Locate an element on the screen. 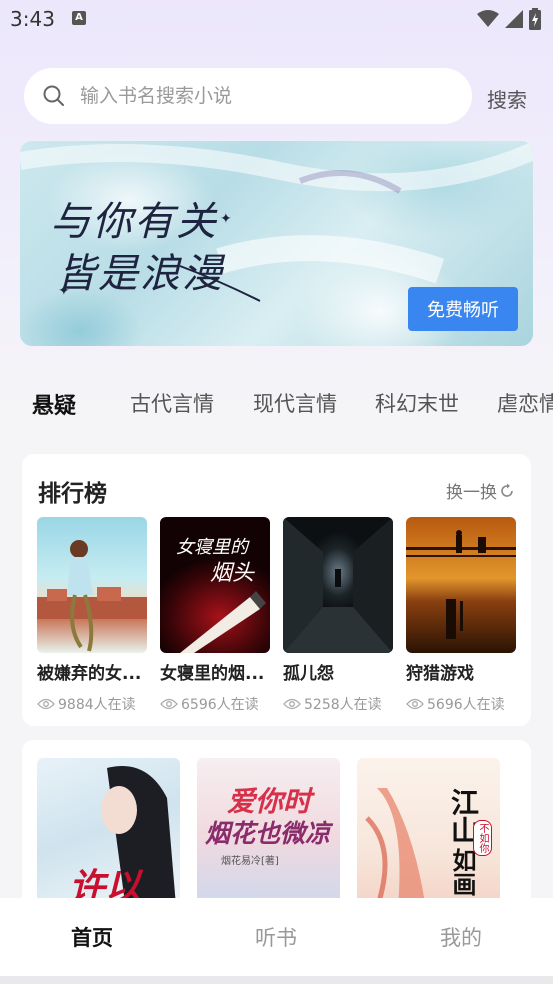 The image size is (553, 984). cigarette-illustration is located at coordinates (223, 622).